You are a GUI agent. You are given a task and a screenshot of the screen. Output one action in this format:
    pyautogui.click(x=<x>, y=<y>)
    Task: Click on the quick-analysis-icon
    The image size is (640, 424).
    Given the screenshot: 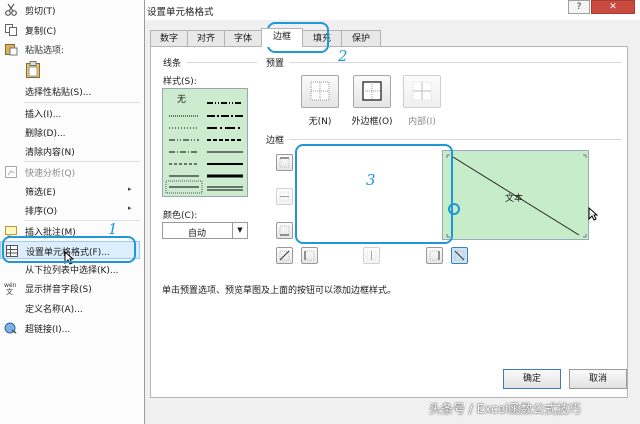 What is the action you would take?
    pyautogui.click(x=11, y=172)
    